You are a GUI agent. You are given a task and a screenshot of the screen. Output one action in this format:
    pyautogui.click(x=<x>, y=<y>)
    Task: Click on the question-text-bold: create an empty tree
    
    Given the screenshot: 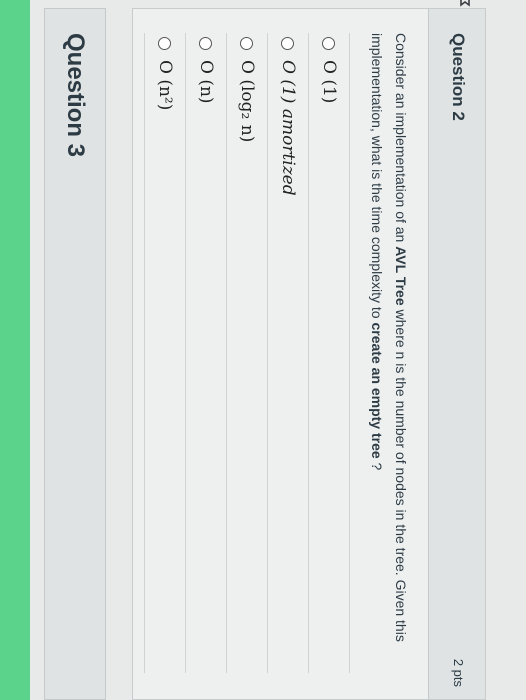 What is the action you would take?
    pyautogui.click(x=377, y=390)
    